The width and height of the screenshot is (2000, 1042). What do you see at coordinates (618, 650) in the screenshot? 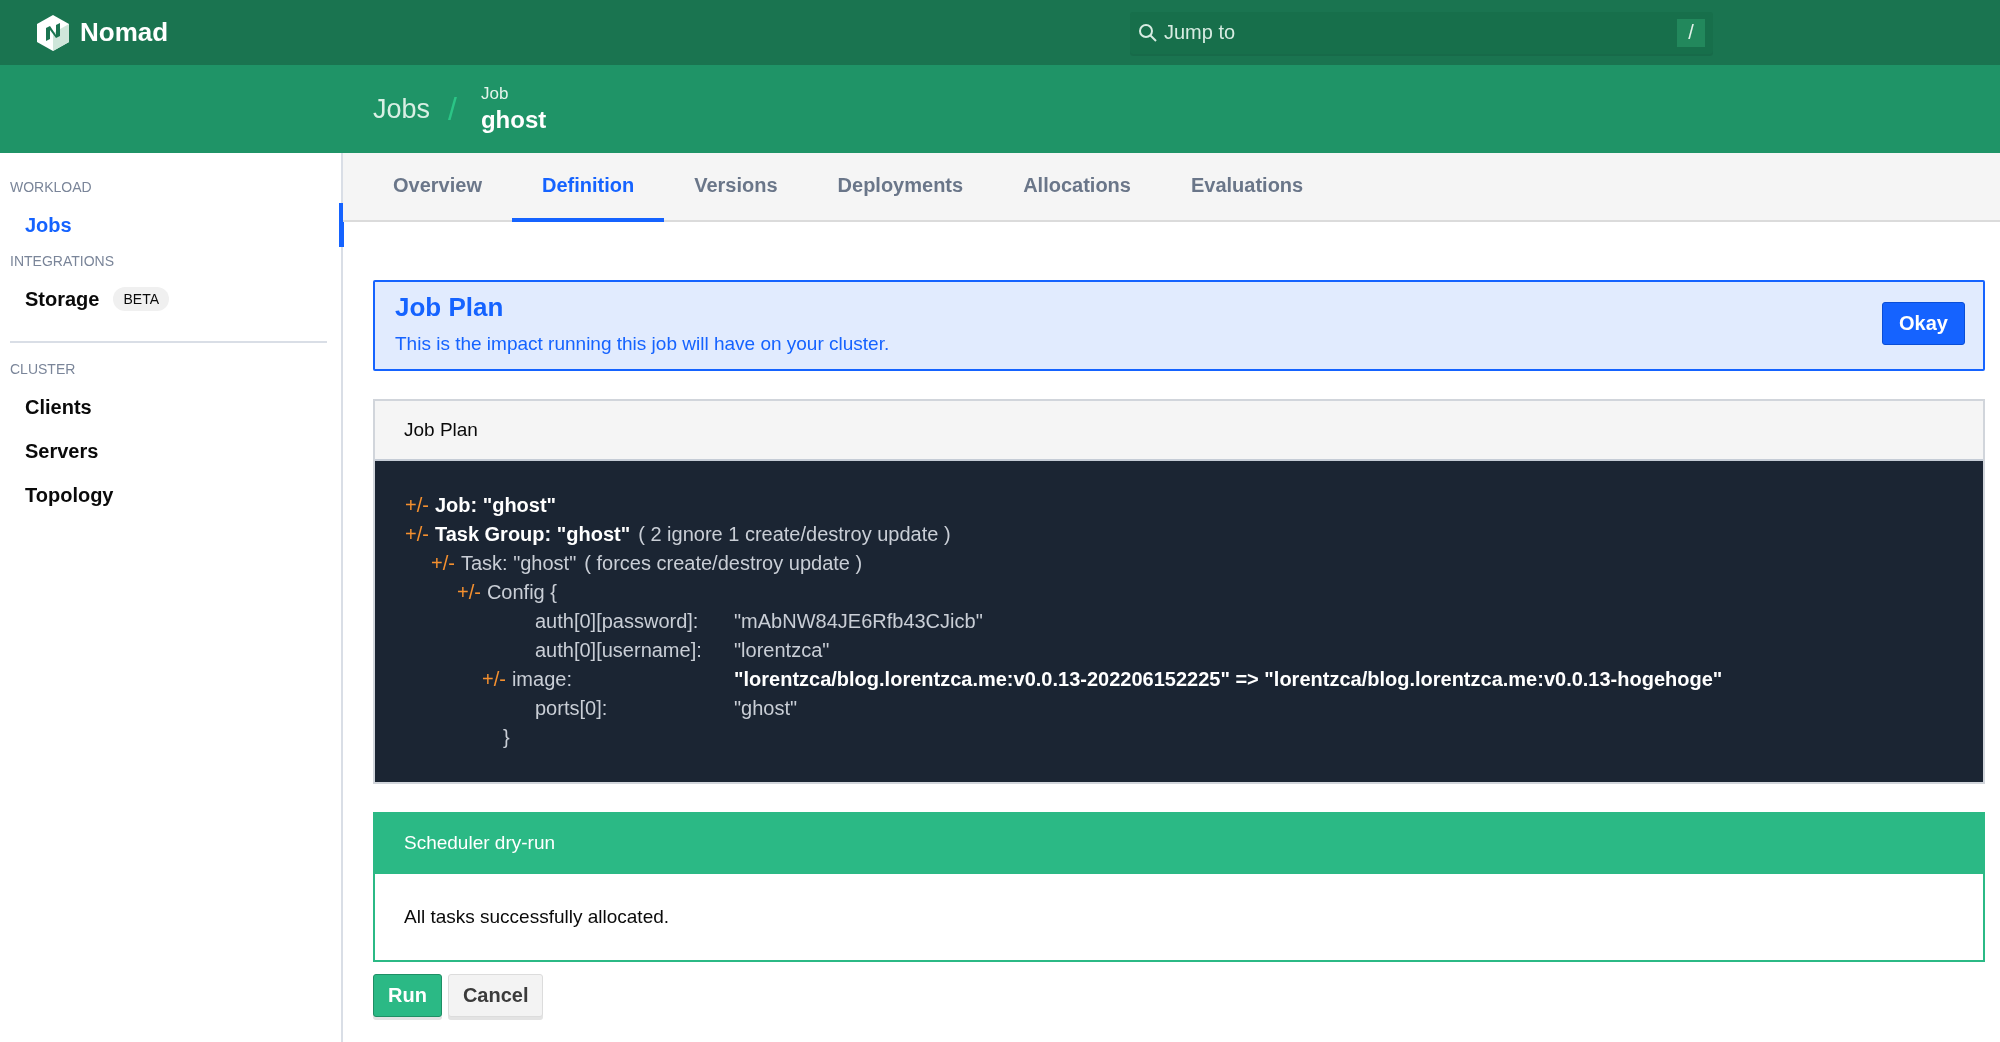
I see `field-name: auth[0][username]:` at bounding box center [618, 650].